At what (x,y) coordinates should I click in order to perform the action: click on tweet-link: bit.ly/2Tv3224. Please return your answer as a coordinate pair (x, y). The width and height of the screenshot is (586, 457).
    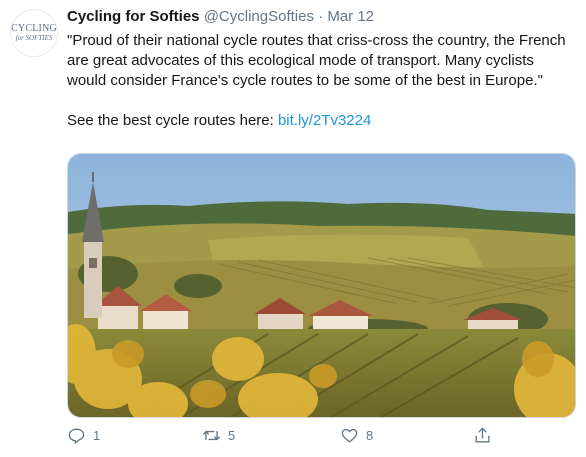
    Looking at the image, I should click on (324, 120).